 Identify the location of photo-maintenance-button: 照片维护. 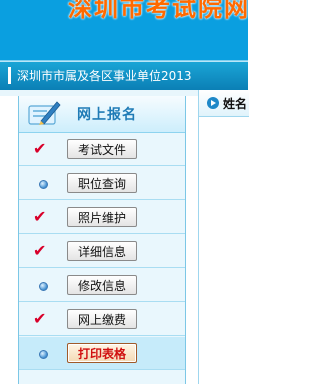
(102, 217).